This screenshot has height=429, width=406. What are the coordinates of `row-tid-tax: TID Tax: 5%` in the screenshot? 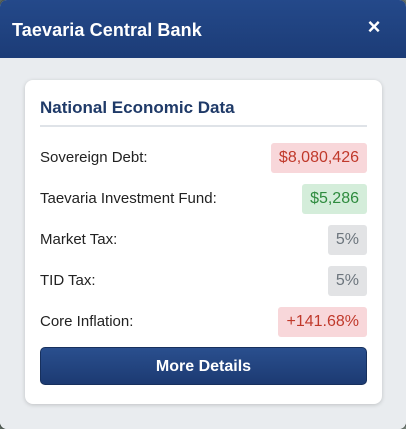 It's located at (203, 281).